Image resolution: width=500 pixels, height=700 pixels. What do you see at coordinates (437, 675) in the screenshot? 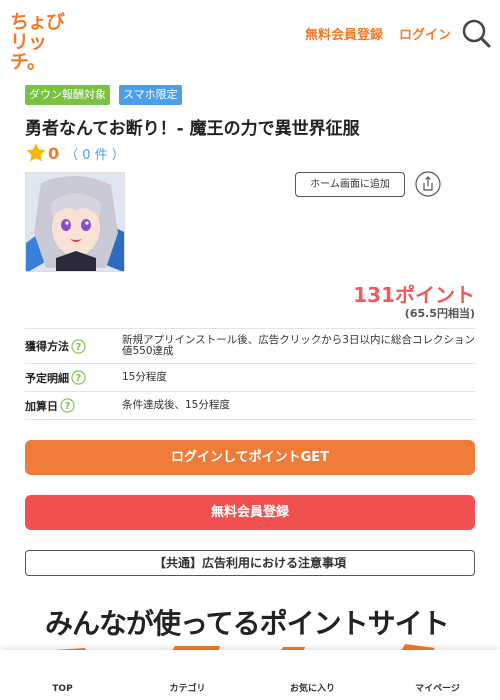
I see `nav-mypage: マイページ` at bounding box center [437, 675].